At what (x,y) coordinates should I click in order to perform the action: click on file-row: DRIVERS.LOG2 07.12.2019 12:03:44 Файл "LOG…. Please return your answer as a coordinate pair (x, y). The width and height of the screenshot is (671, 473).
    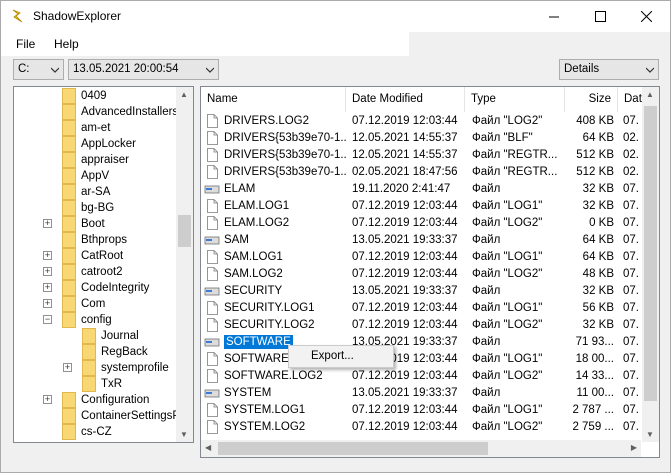
    Looking at the image, I should click on (421, 121).